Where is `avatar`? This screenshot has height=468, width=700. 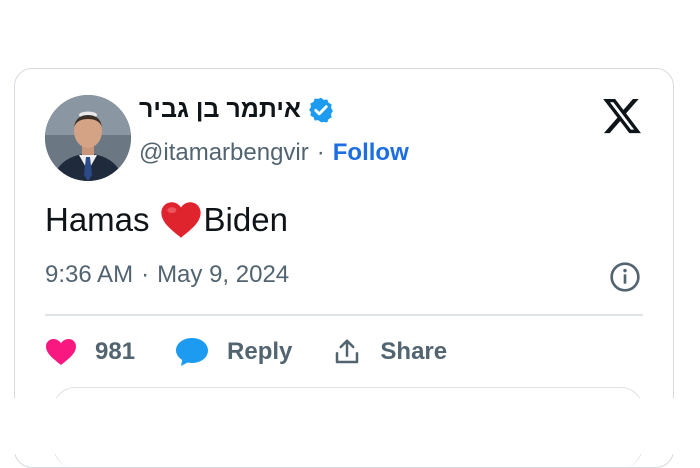 avatar is located at coordinates (88, 138).